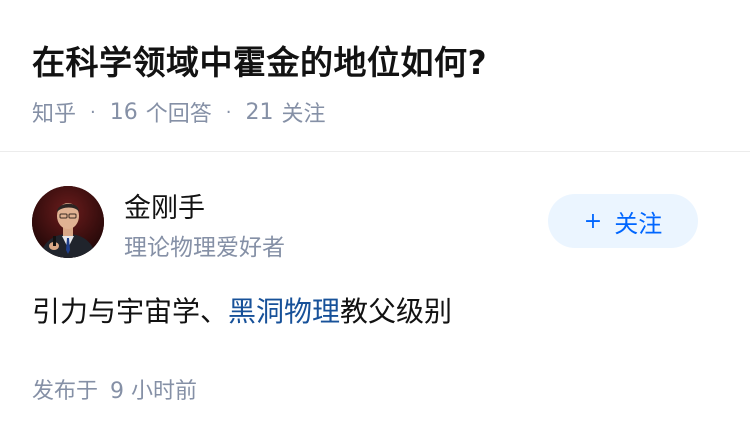  Describe the element at coordinates (396, 311) in the screenshot. I see `answer-text-after: 教父级别` at that location.